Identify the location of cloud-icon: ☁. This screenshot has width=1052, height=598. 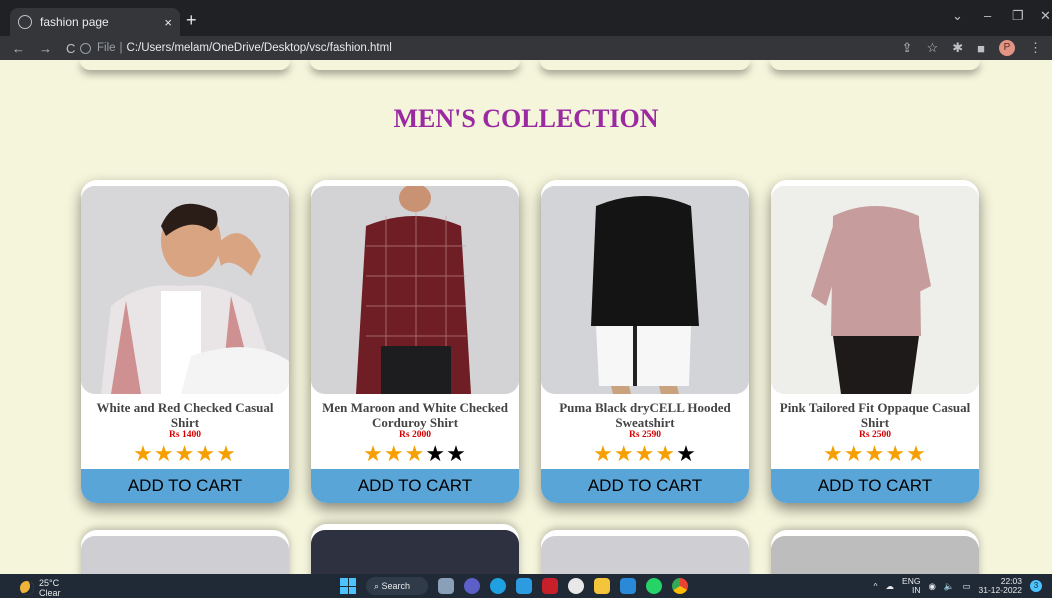
(890, 586).